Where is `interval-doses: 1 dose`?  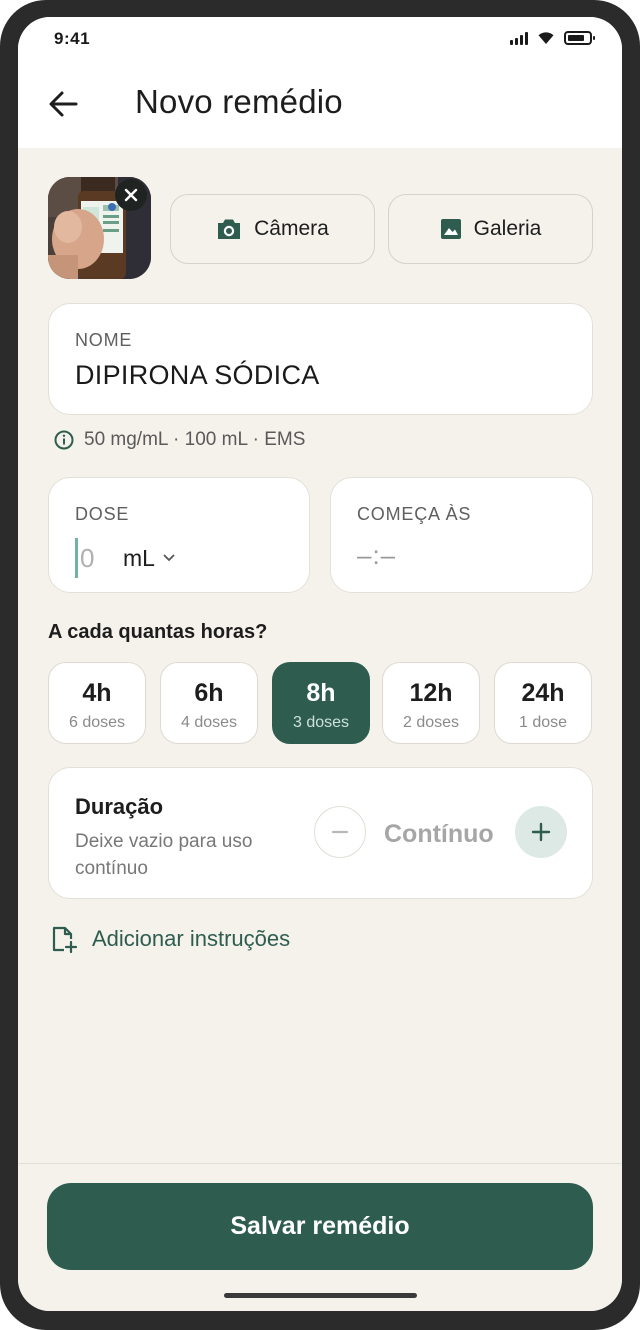
interval-doses: 1 dose is located at coordinates (543, 722).